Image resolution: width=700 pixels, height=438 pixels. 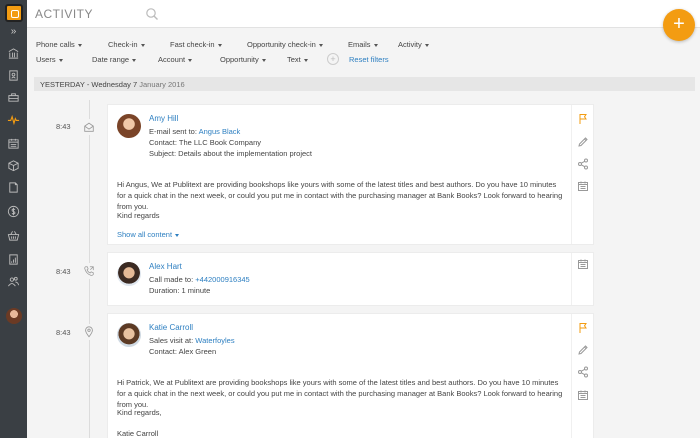 I want to click on box-icon, so click(x=13, y=165).